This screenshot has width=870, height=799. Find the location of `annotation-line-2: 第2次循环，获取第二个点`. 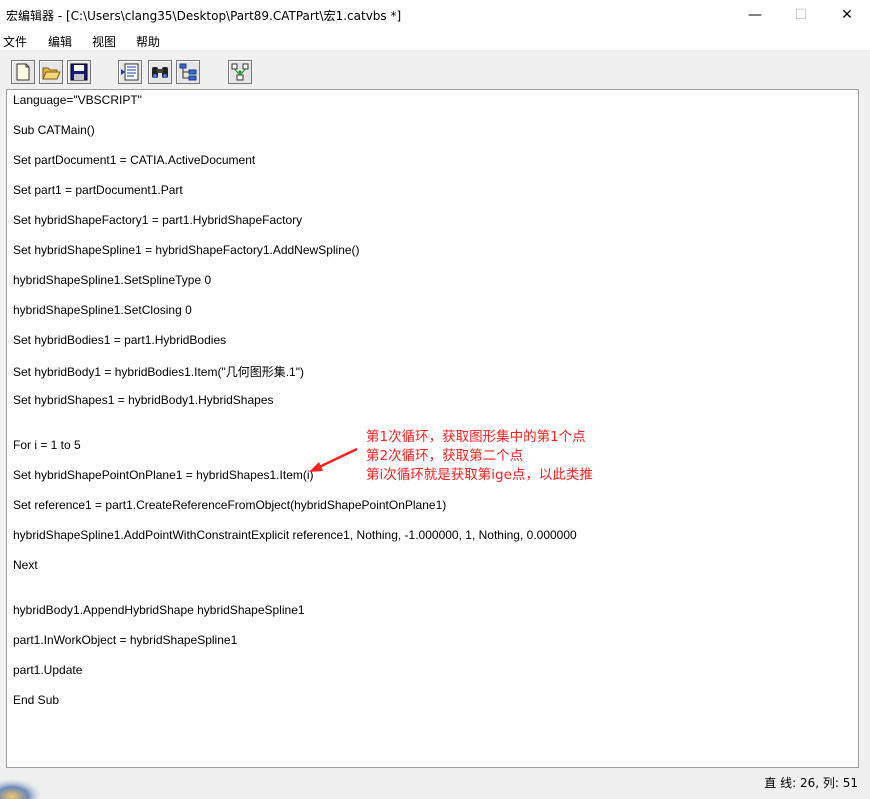

annotation-line-2: 第2次循环，获取第二个点 is located at coordinates (445, 456).